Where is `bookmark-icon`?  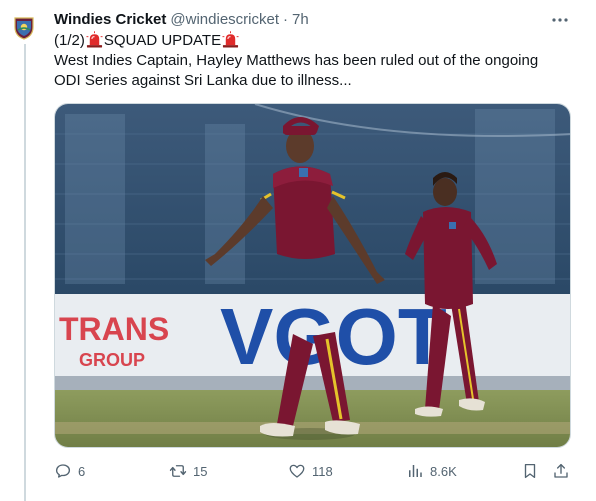 bookmark-icon is located at coordinates (530, 471).